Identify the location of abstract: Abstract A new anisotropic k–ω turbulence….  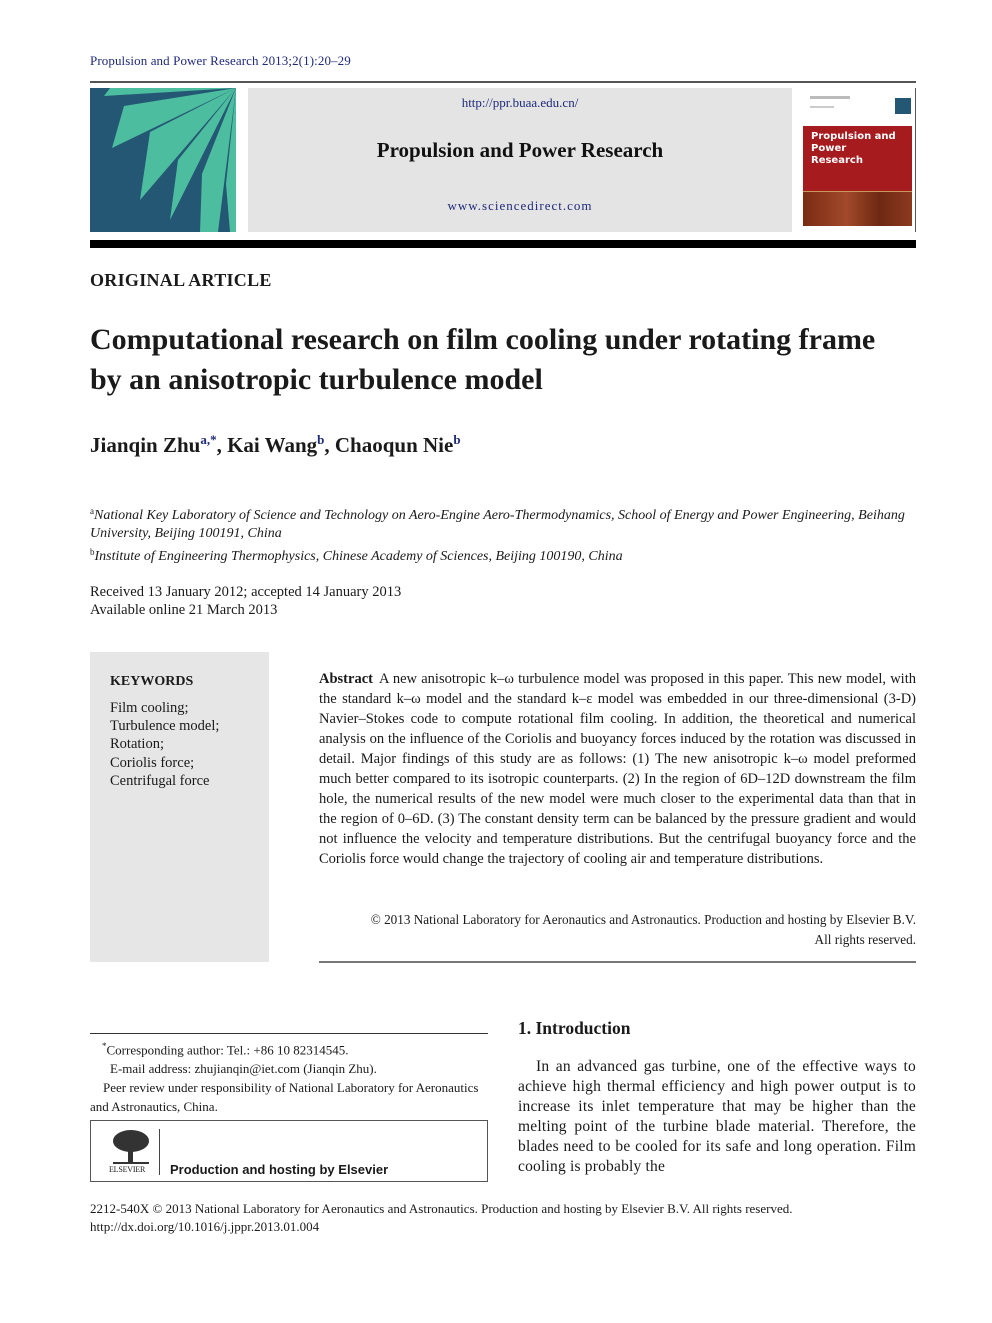
(617, 769).